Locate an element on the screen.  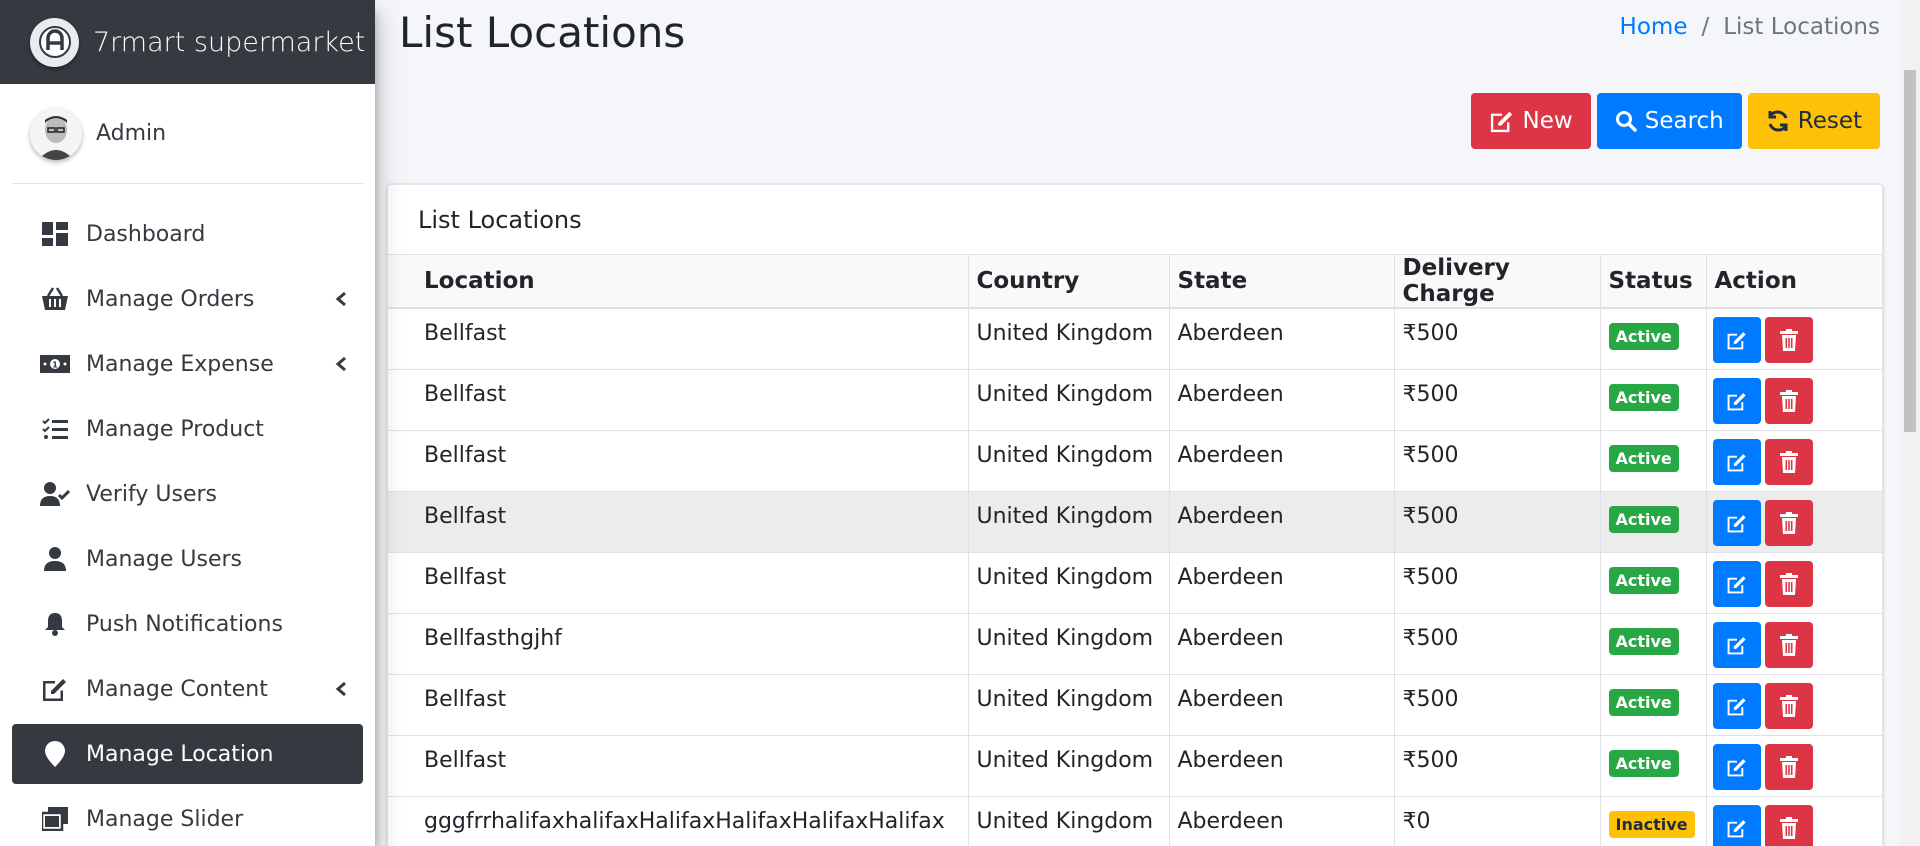
sidebar-item-manage-slider: Manage Slider is located at coordinates (187, 817).